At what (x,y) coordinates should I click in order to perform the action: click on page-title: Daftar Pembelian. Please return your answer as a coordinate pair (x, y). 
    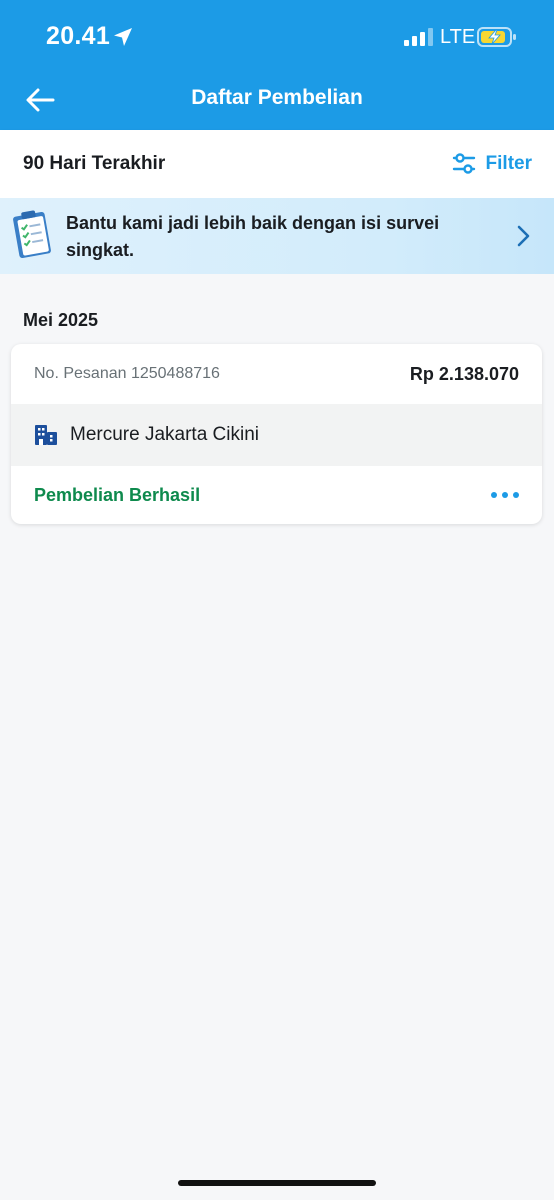
    Looking at the image, I should click on (277, 97).